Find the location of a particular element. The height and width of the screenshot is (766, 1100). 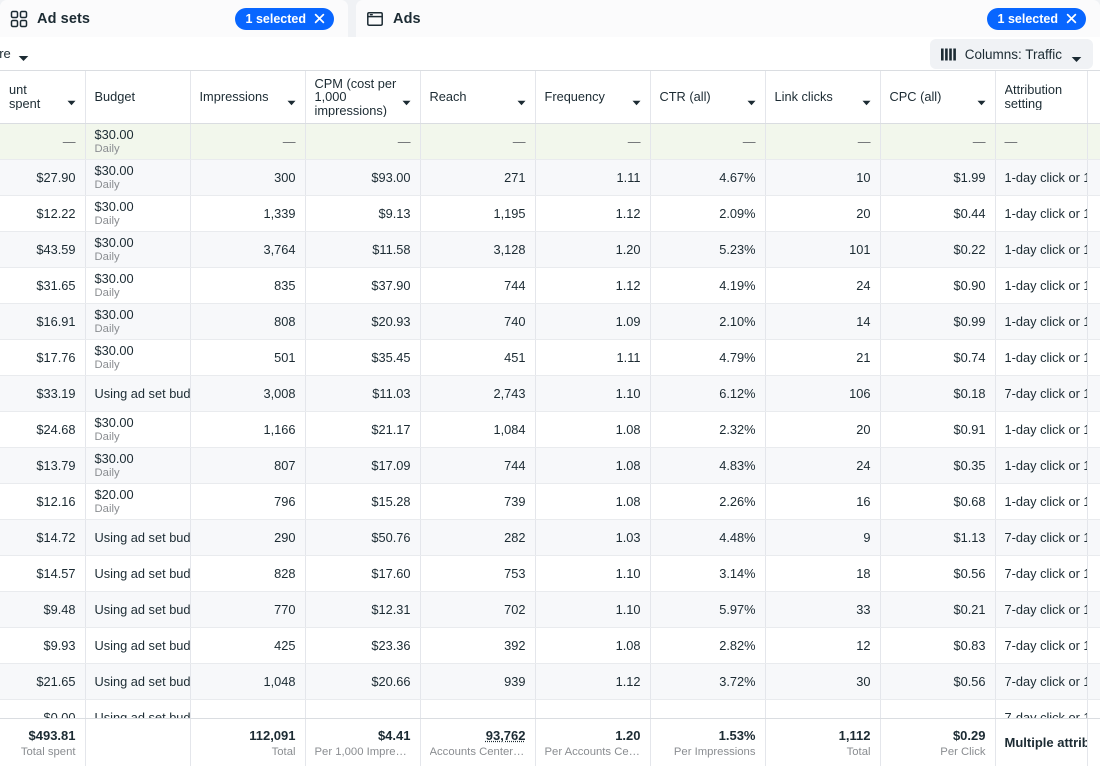

cell-ctr: 2.10% is located at coordinates (708, 321).